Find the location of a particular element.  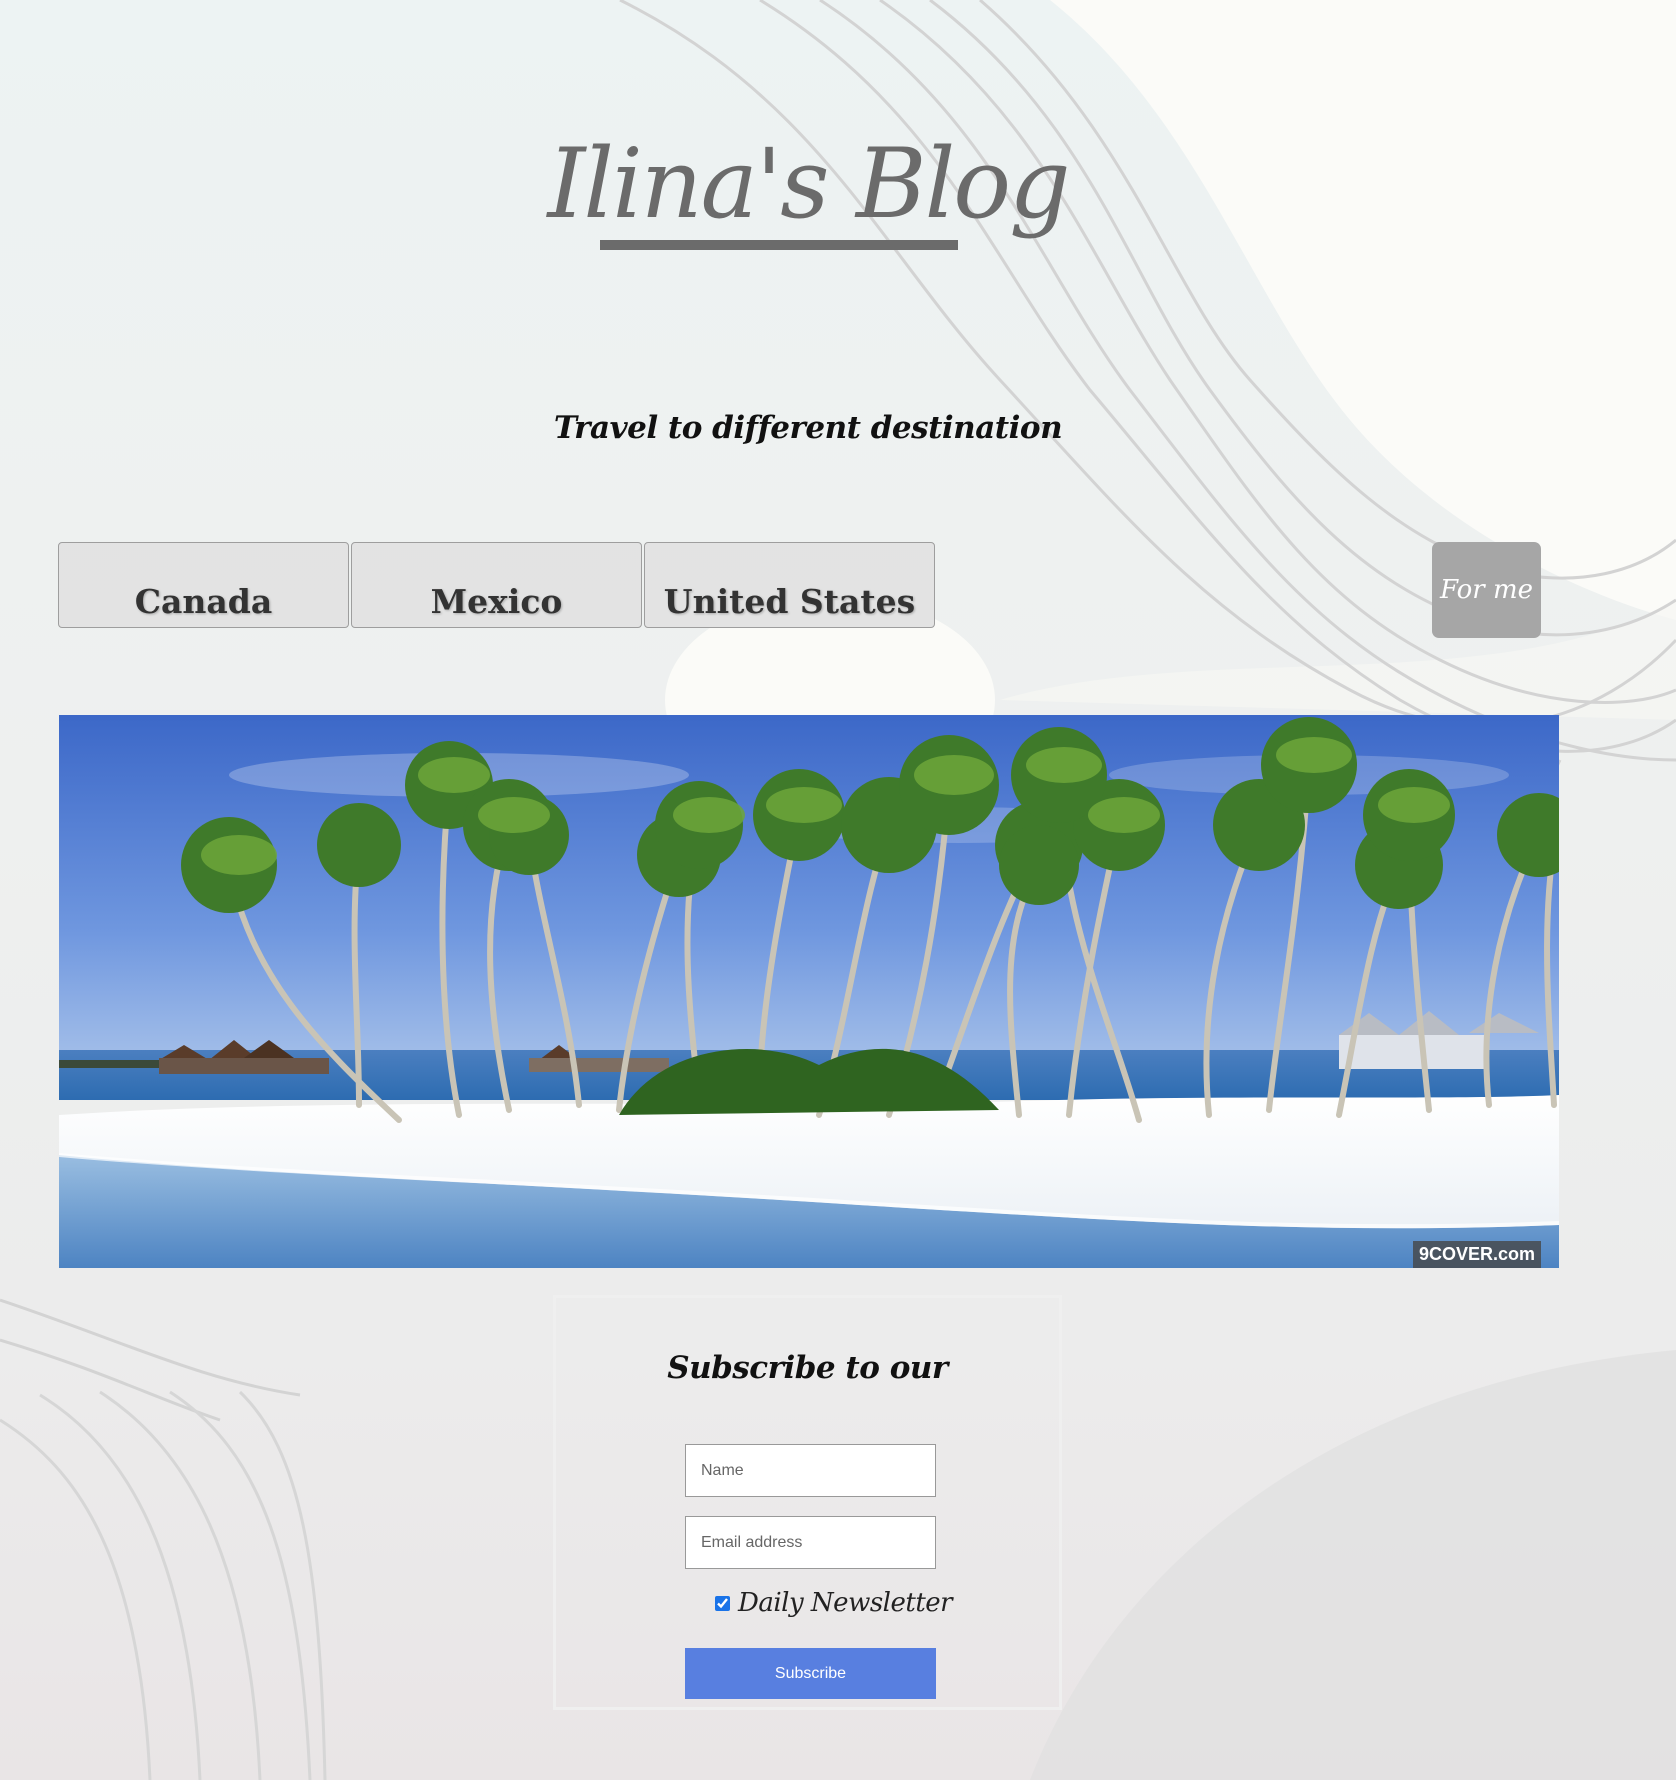

newsletter-option: Daily Newsletter is located at coordinates (834, 1603).